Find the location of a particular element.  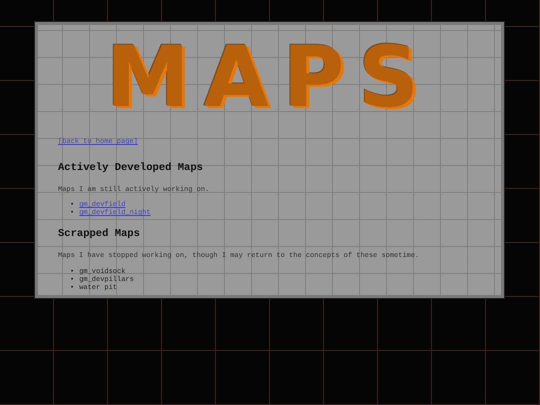

section-heading: Scrapped Maps is located at coordinates (99, 234).